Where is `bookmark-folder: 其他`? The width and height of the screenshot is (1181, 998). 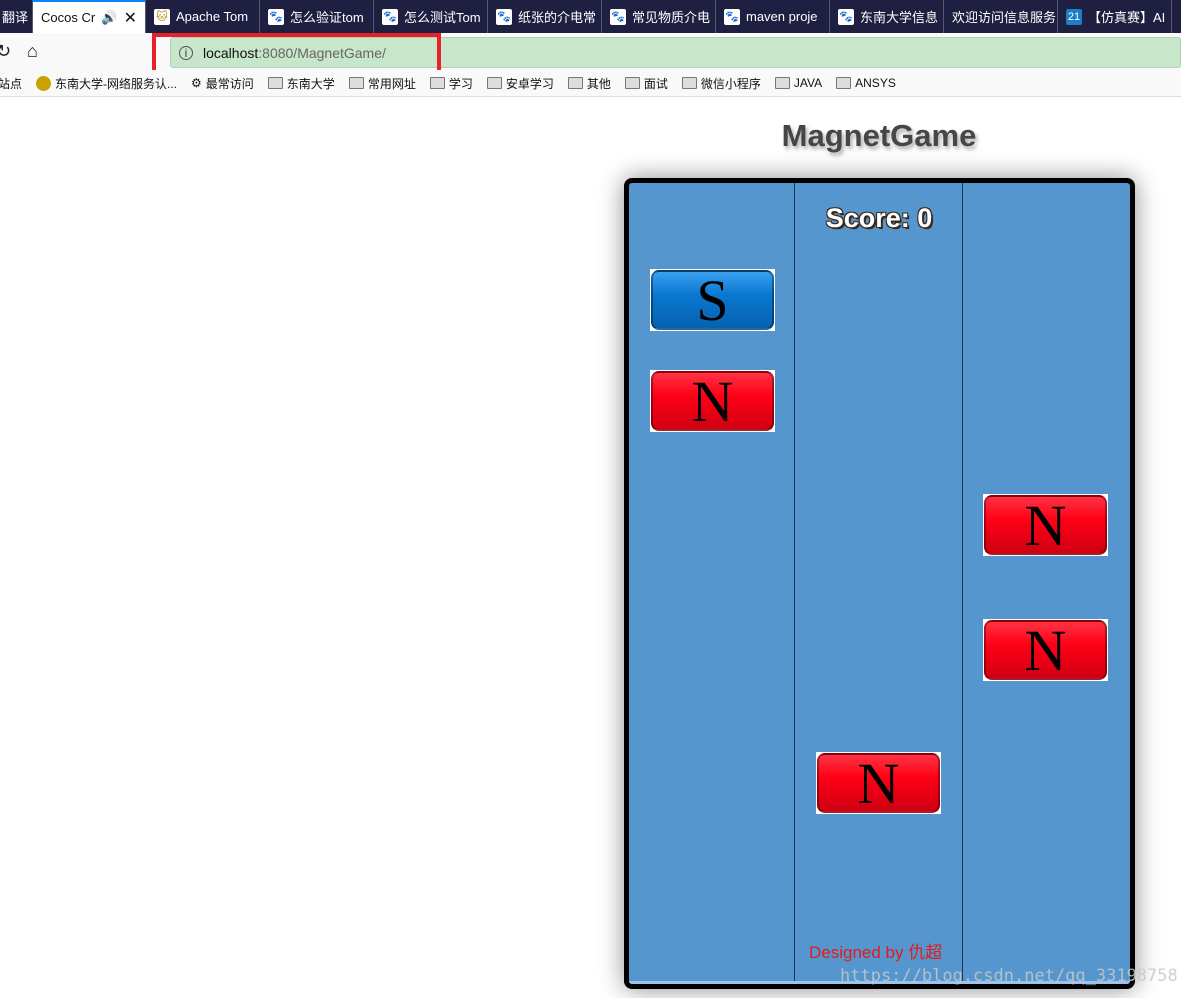
bookmark-folder: 其他 is located at coordinates (589, 83).